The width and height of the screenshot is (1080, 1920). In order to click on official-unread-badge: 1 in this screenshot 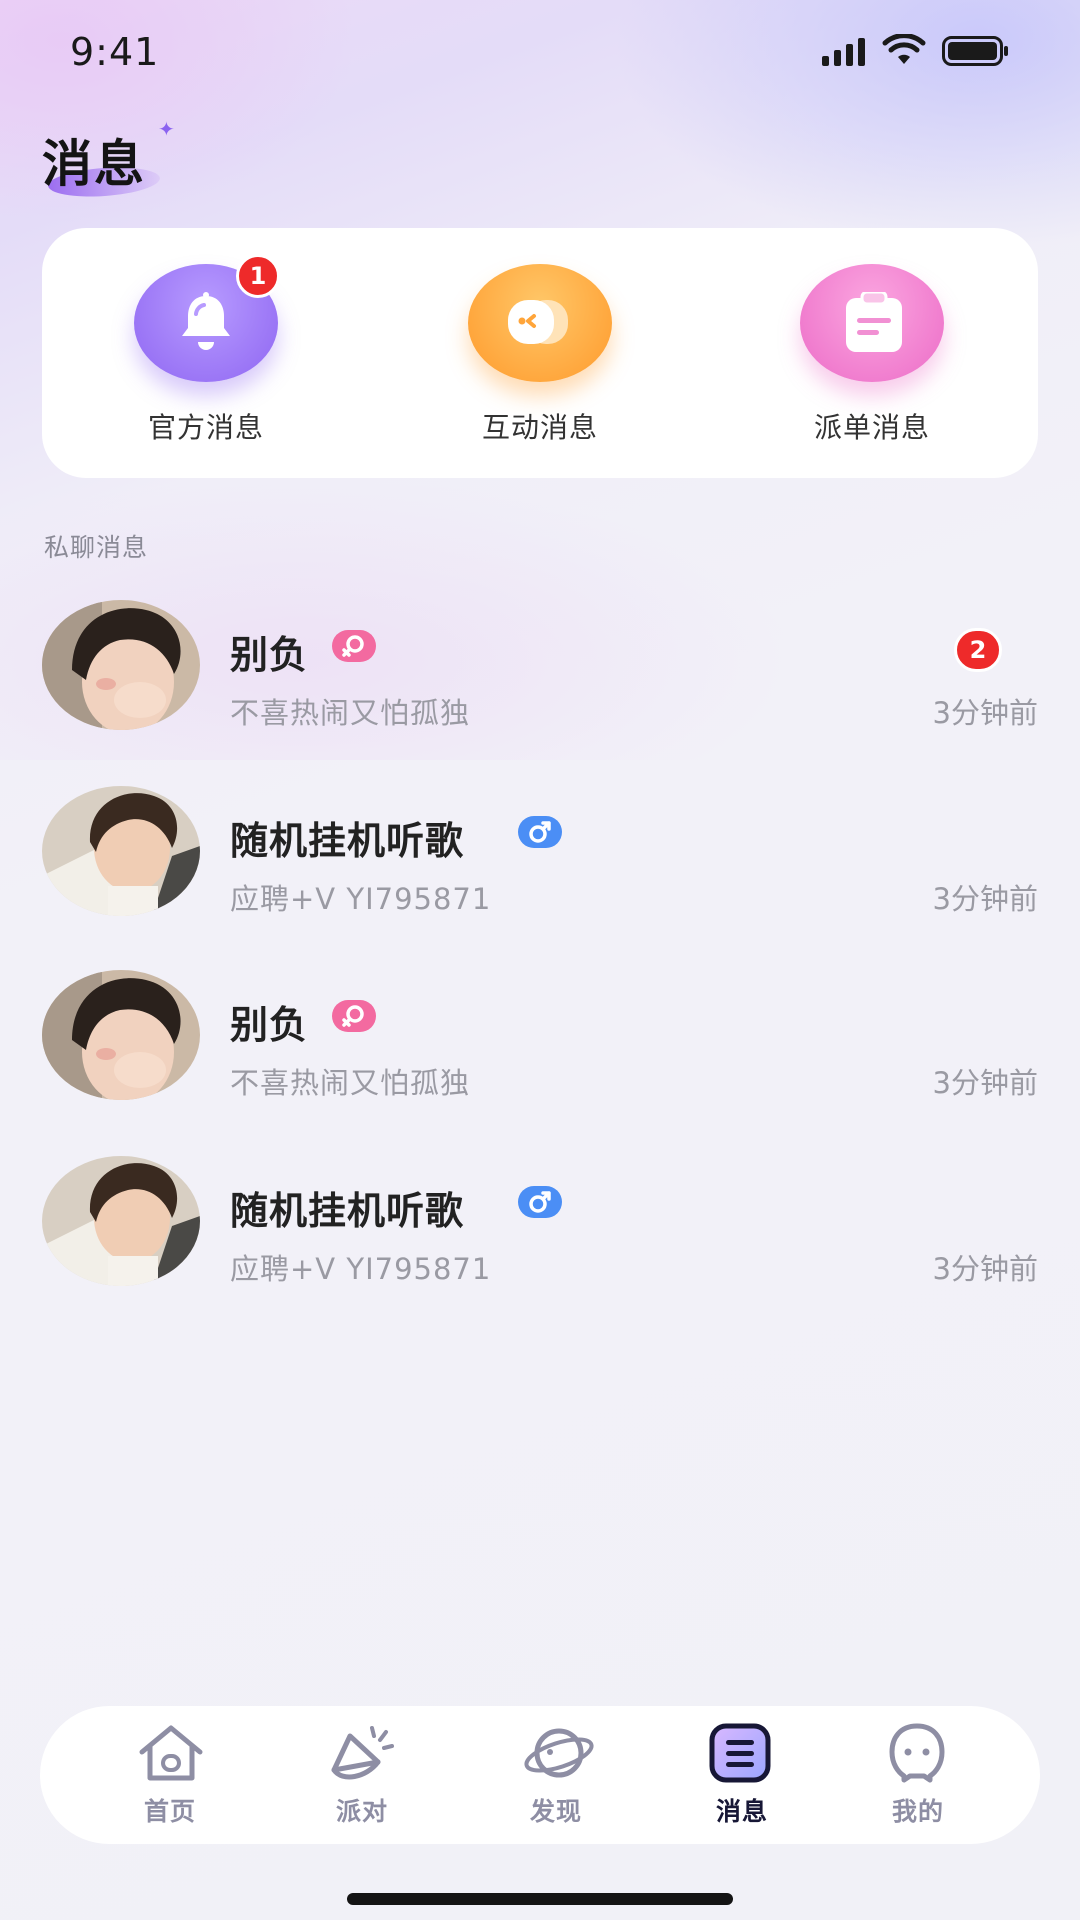, I will do `click(258, 276)`.